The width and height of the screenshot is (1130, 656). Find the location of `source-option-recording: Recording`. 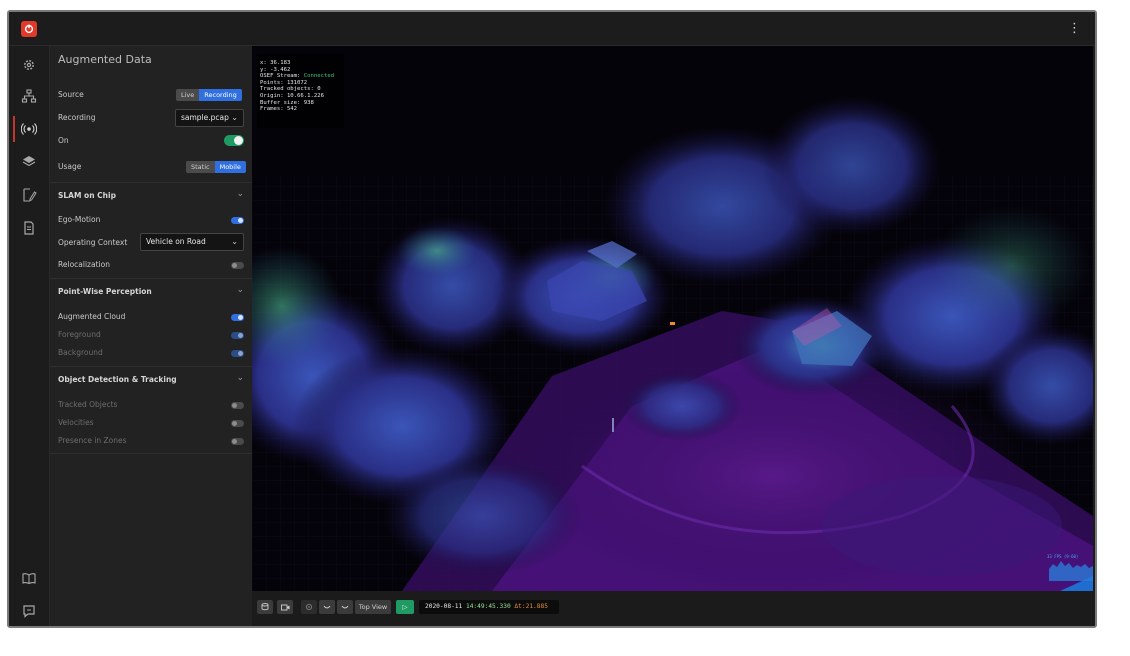

source-option-recording: Recording is located at coordinates (220, 95).